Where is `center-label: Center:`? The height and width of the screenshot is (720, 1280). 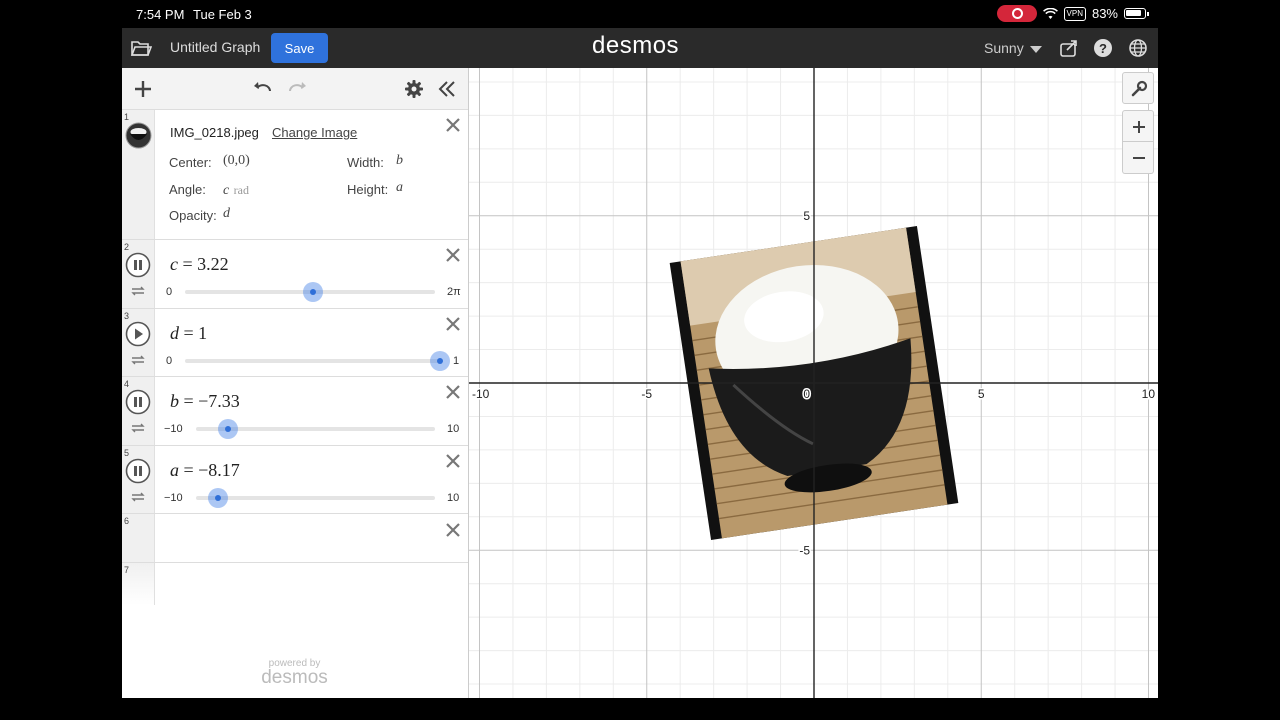
center-label: Center: is located at coordinates (190, 162).